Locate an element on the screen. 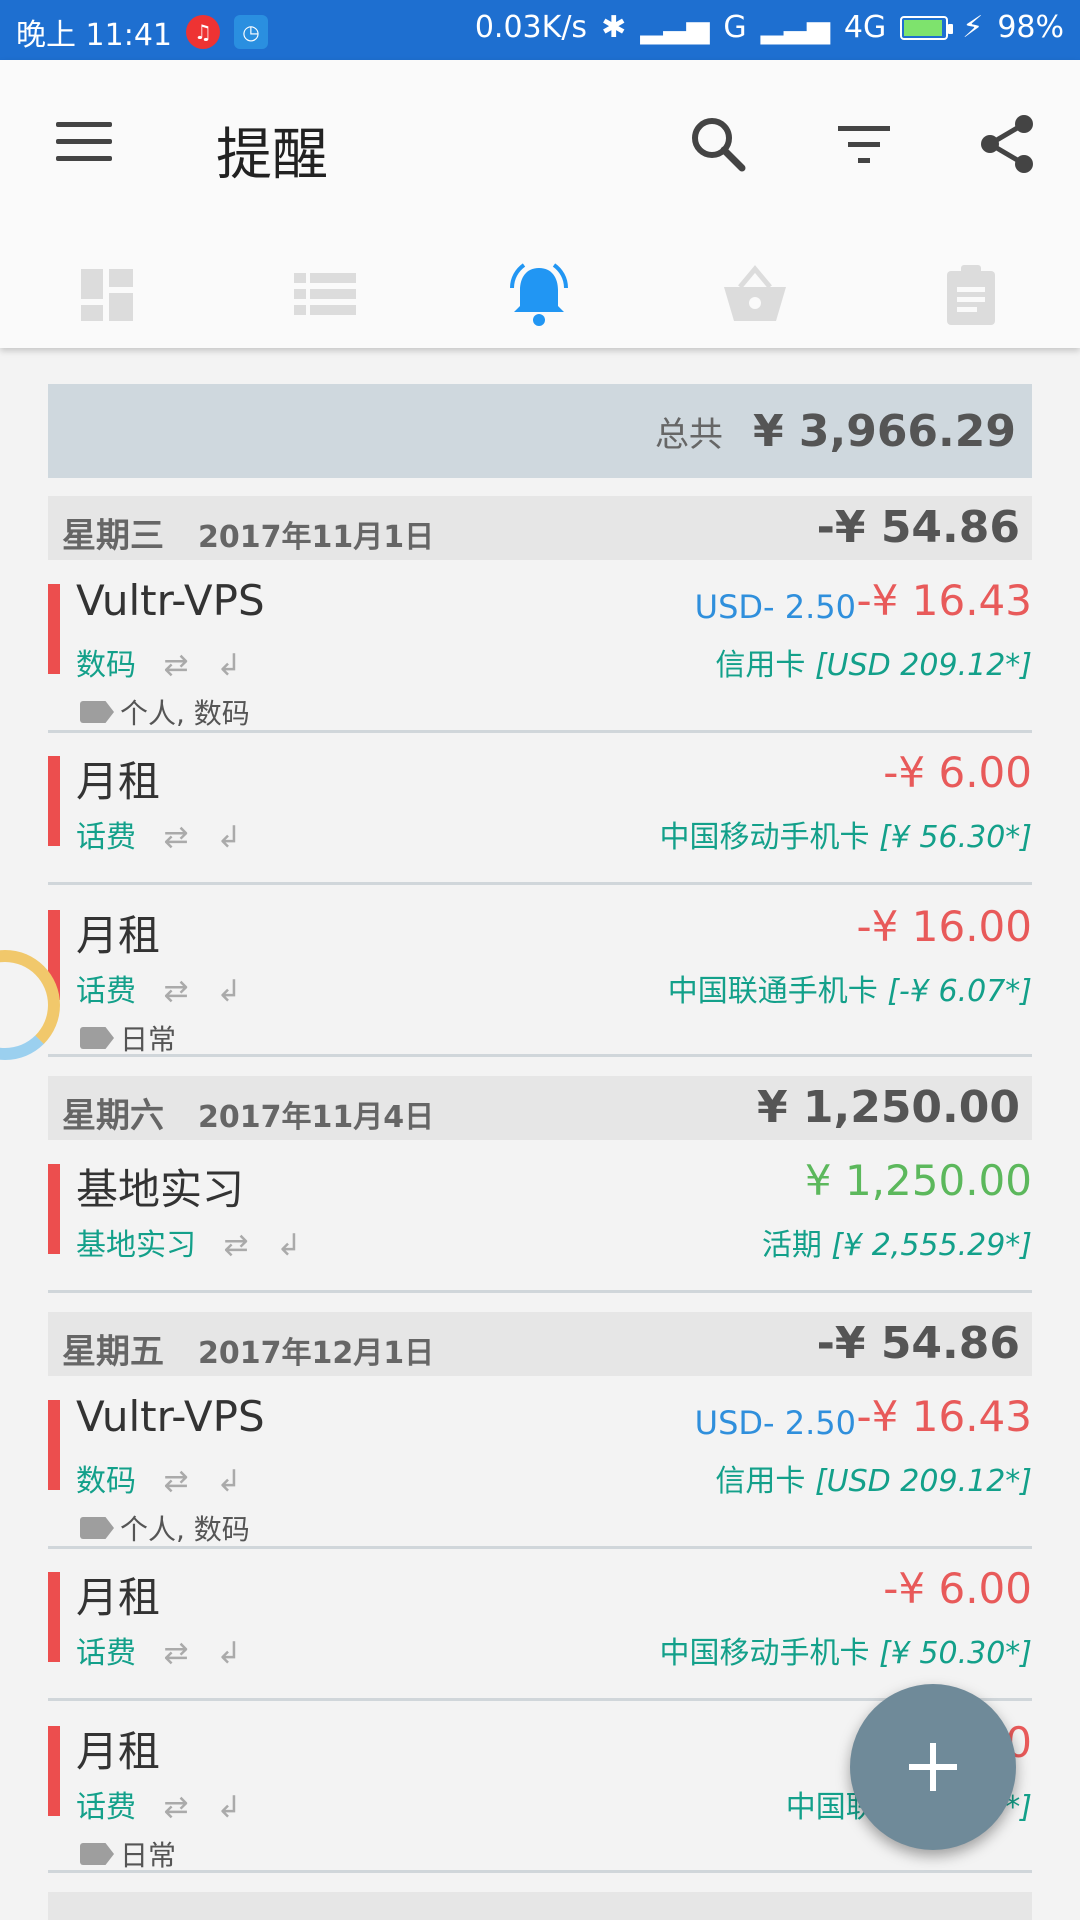  account-balance: [USD 209.12*] is located at coordinates (923, 1481).